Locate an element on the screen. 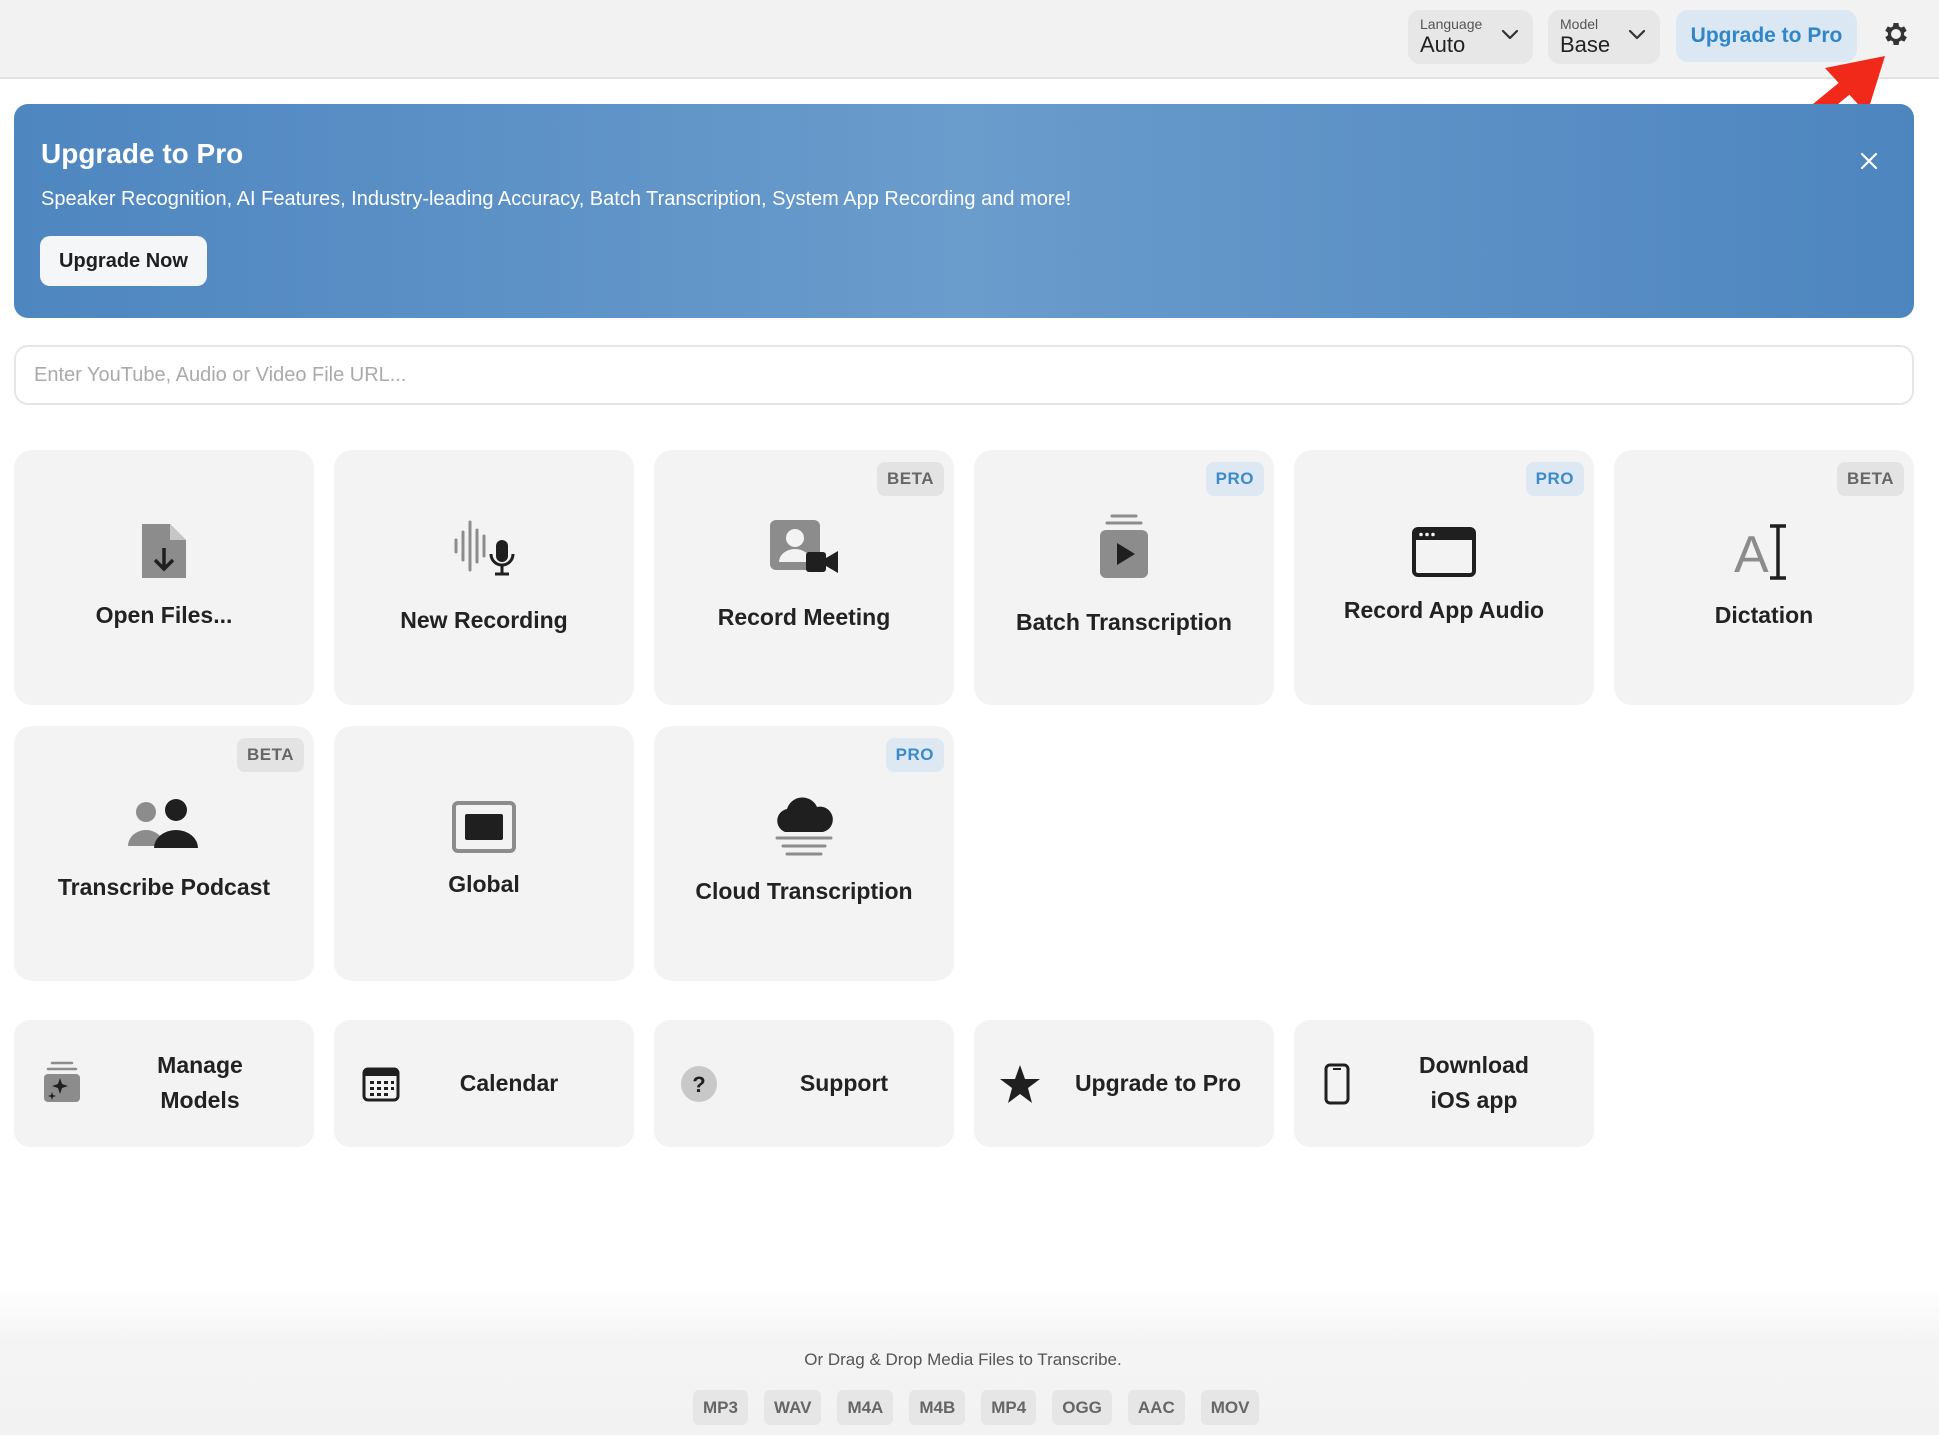 This screenshot has height=1435, width=1939. label-line: Manage is located at coordinates (200, 1065).